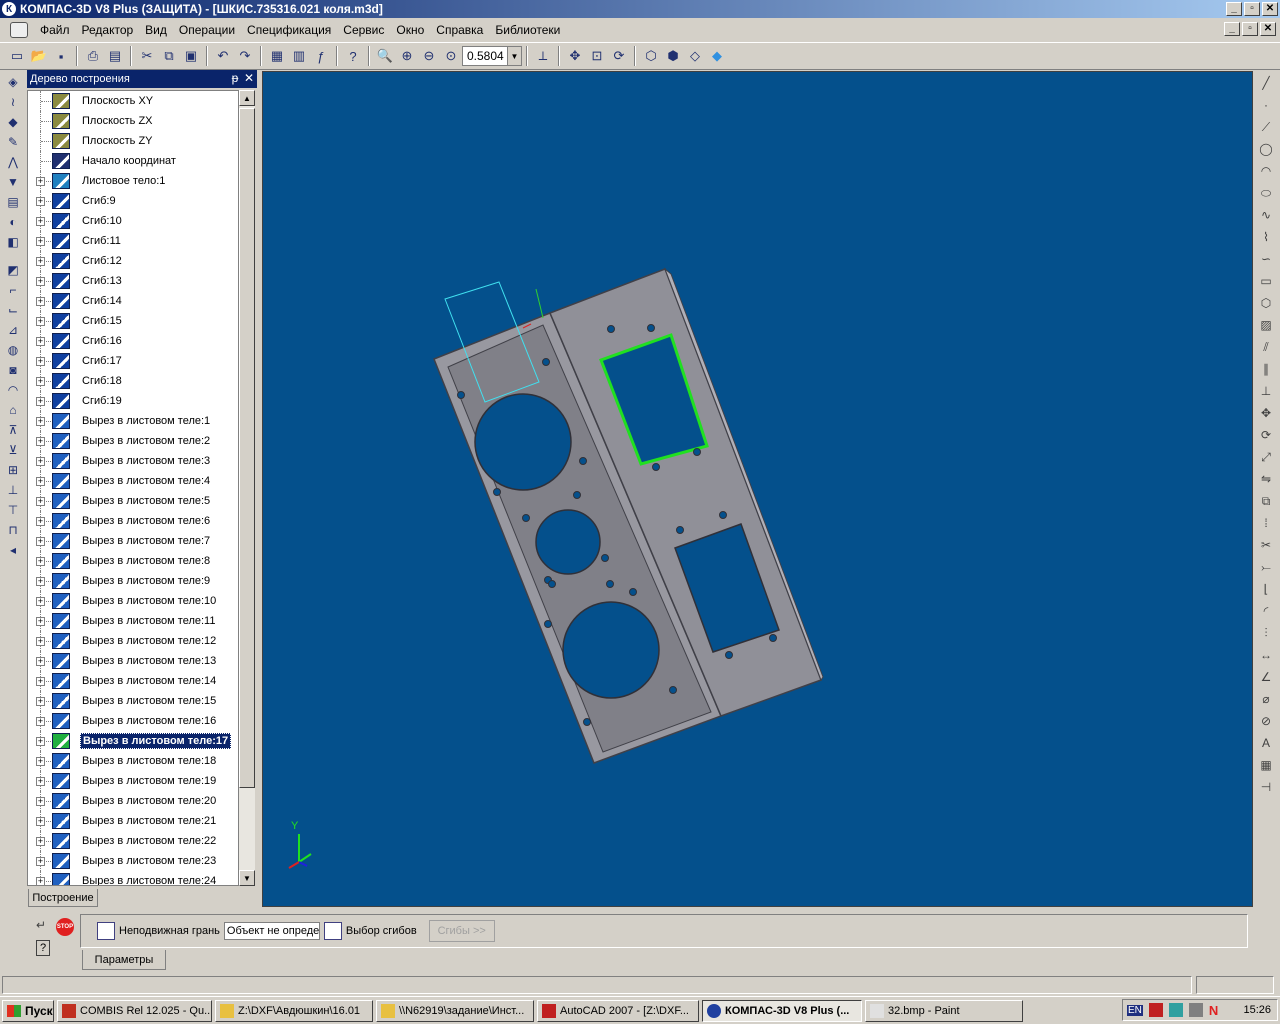 This screenshot has width=1280, height=1024. What do you see at coordinates (147, 56) in the screenshot?
I see `cut-icon: ✂` at bounding box center [147, 56].